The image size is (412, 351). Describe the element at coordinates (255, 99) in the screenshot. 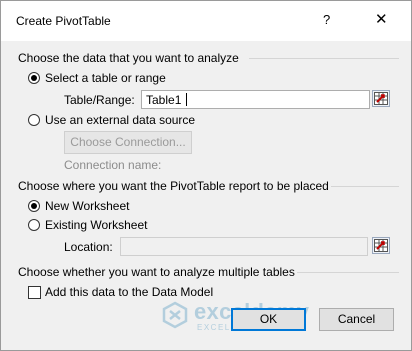

I see `table-range-input: Table1` at that location.